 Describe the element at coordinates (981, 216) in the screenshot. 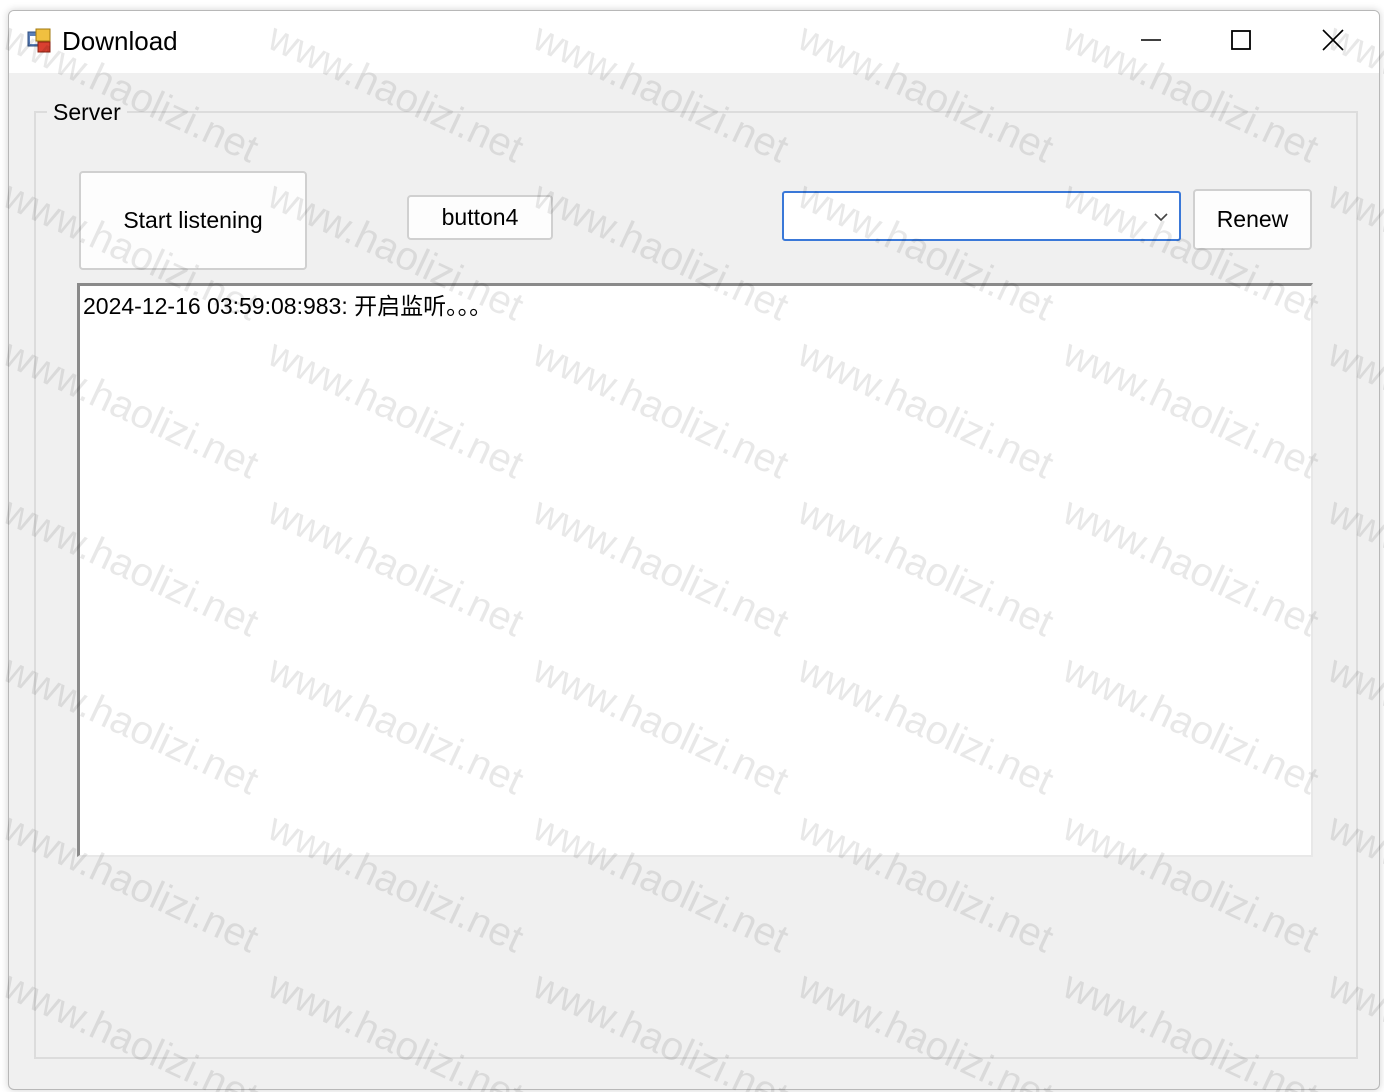

I see `address-combobox` at that location.